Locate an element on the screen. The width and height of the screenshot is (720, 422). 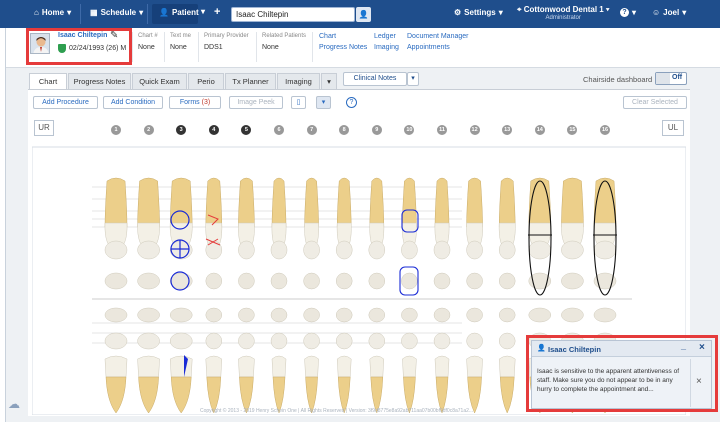
nav-patient-dropdown: ▾ is located at coordinates (203, 11).